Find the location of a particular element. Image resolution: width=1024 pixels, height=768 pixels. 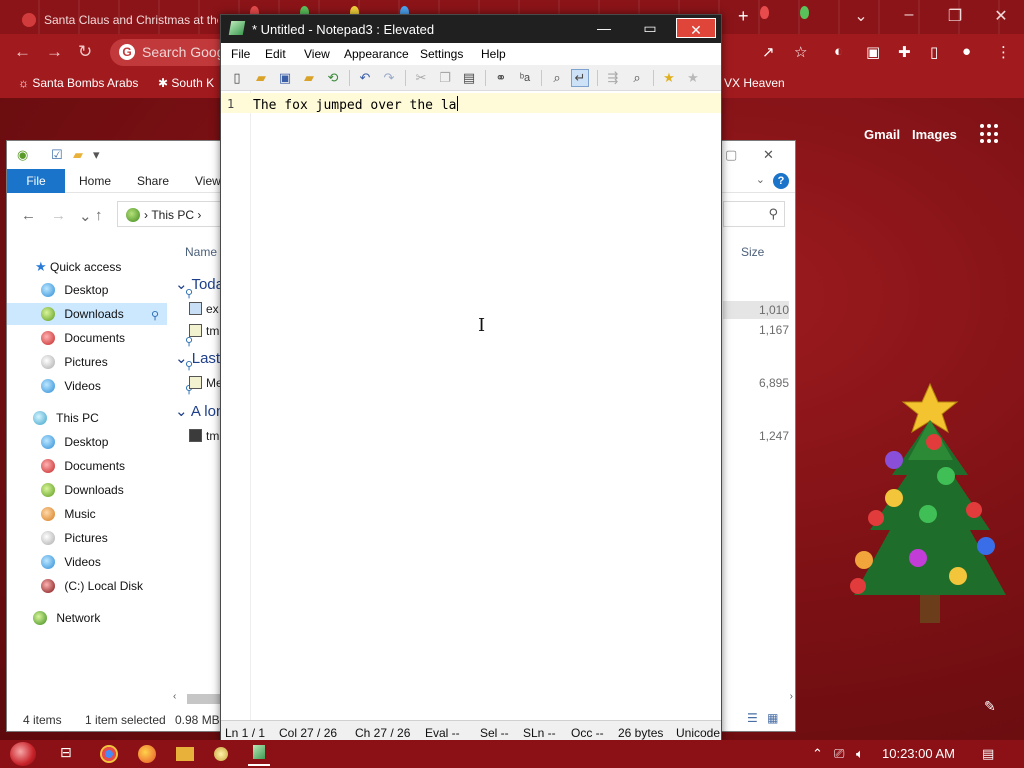

status-column: Col 27 / 26 is located at coordinates (308, 733).